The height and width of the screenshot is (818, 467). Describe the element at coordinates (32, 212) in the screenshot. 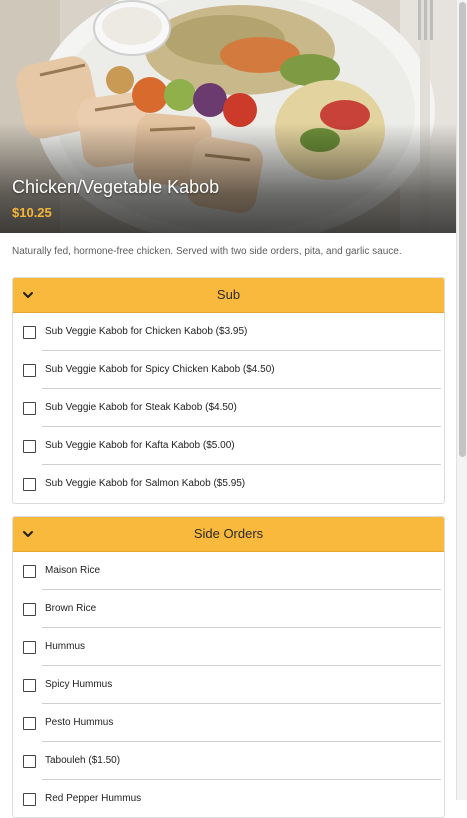

I see `item-price: $10.25` at that location.